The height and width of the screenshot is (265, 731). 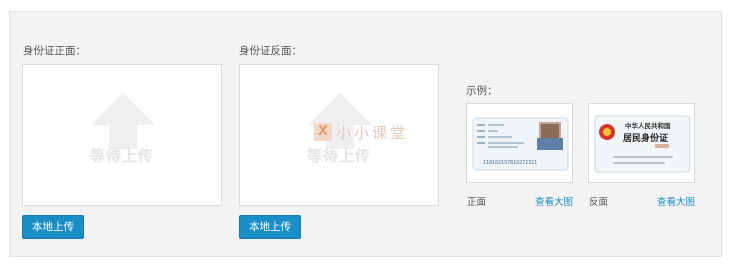 I want to click on id-card-front-image: 110102197810272321, so click(x=520, y=144).